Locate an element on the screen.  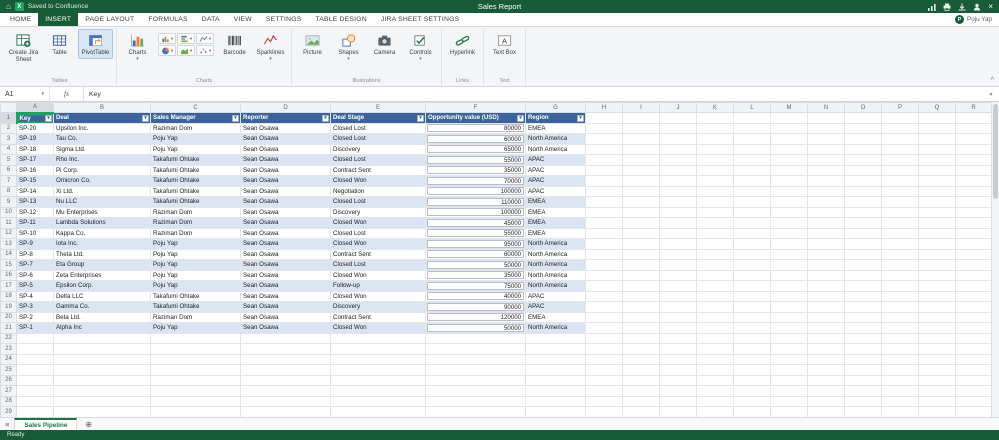
column-header-B: B is located at coordinates (102, 107).